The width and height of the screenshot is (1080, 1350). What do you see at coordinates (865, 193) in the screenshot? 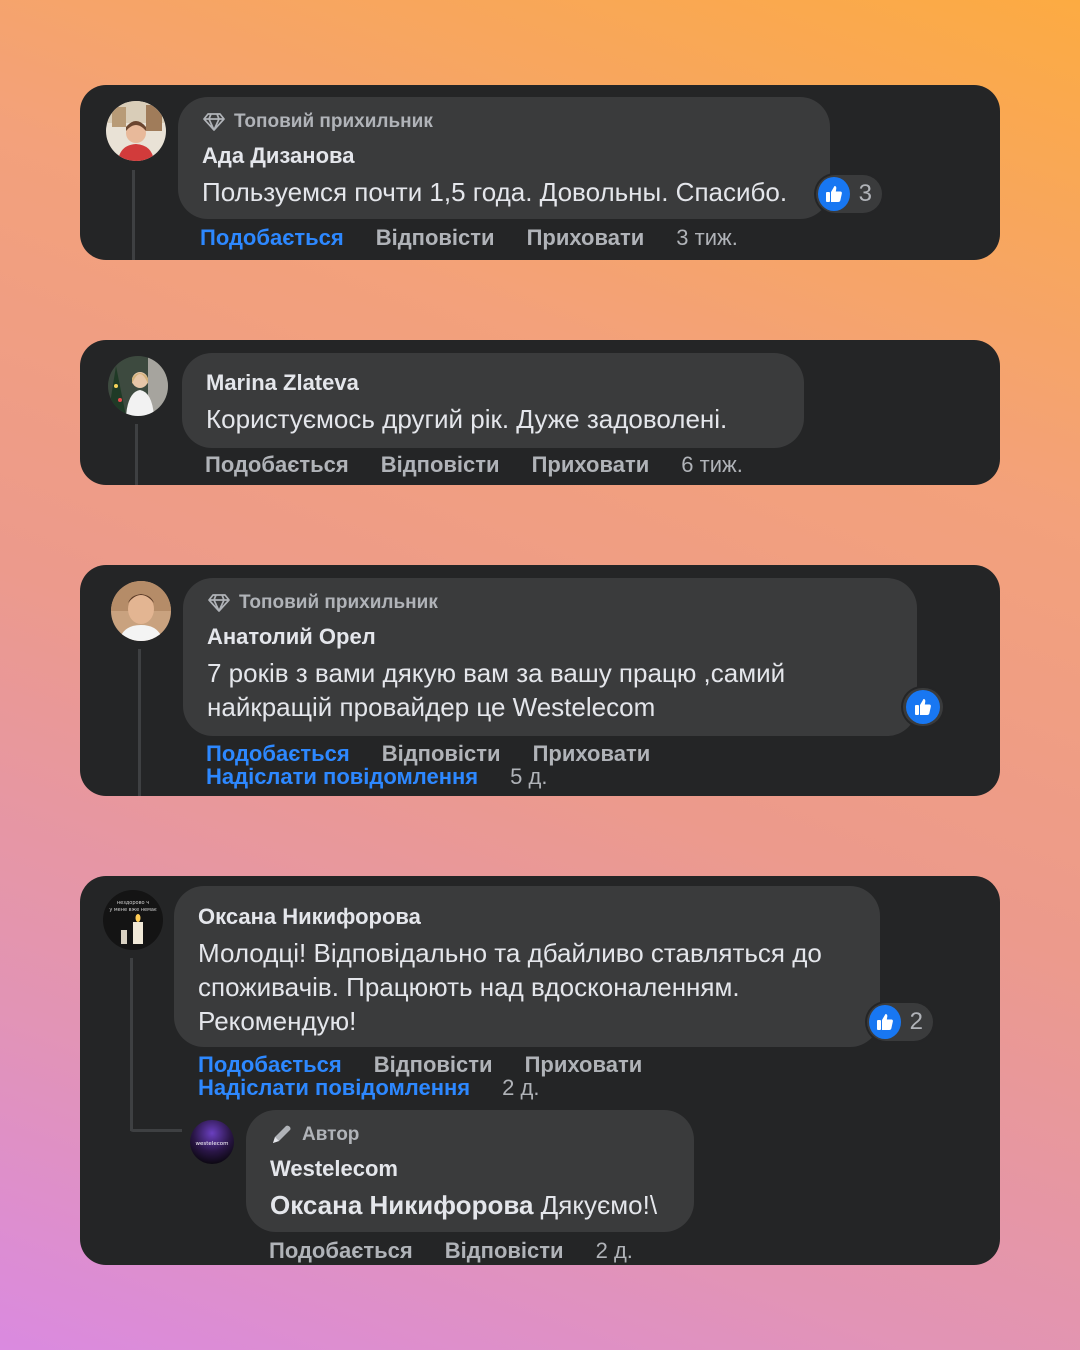
I see `reaction-count: 3` at bounding box center [865, 193].